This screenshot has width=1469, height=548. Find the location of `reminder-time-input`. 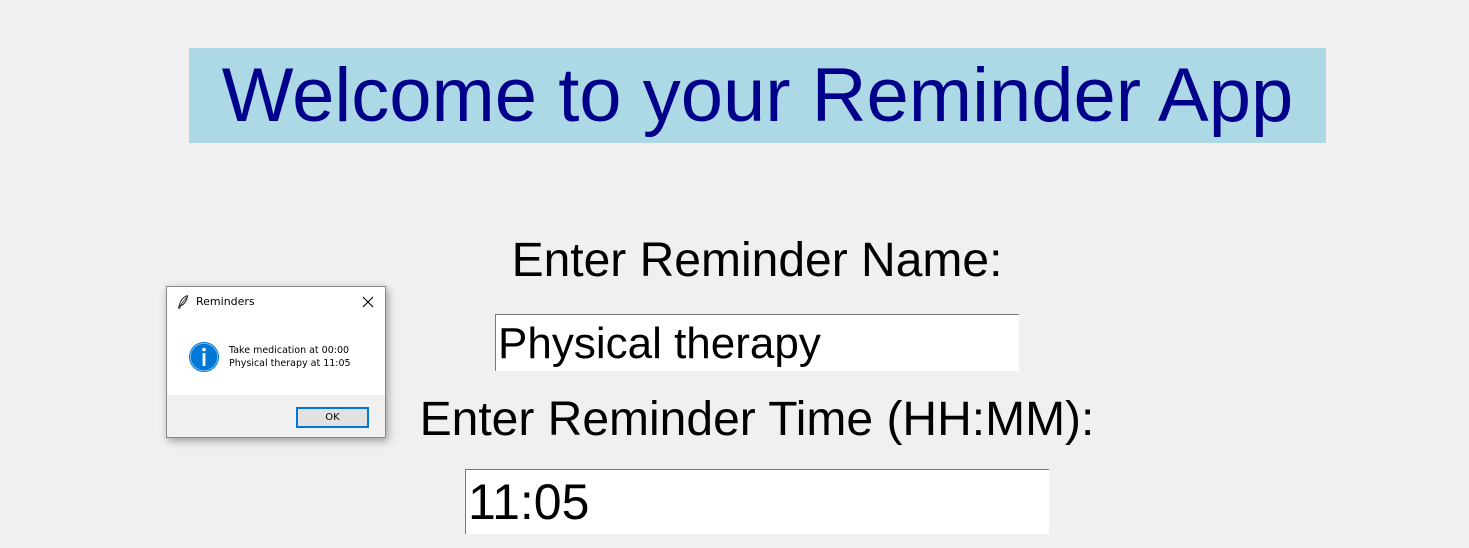

reminder-time-input is located at coordinates (757, 501).